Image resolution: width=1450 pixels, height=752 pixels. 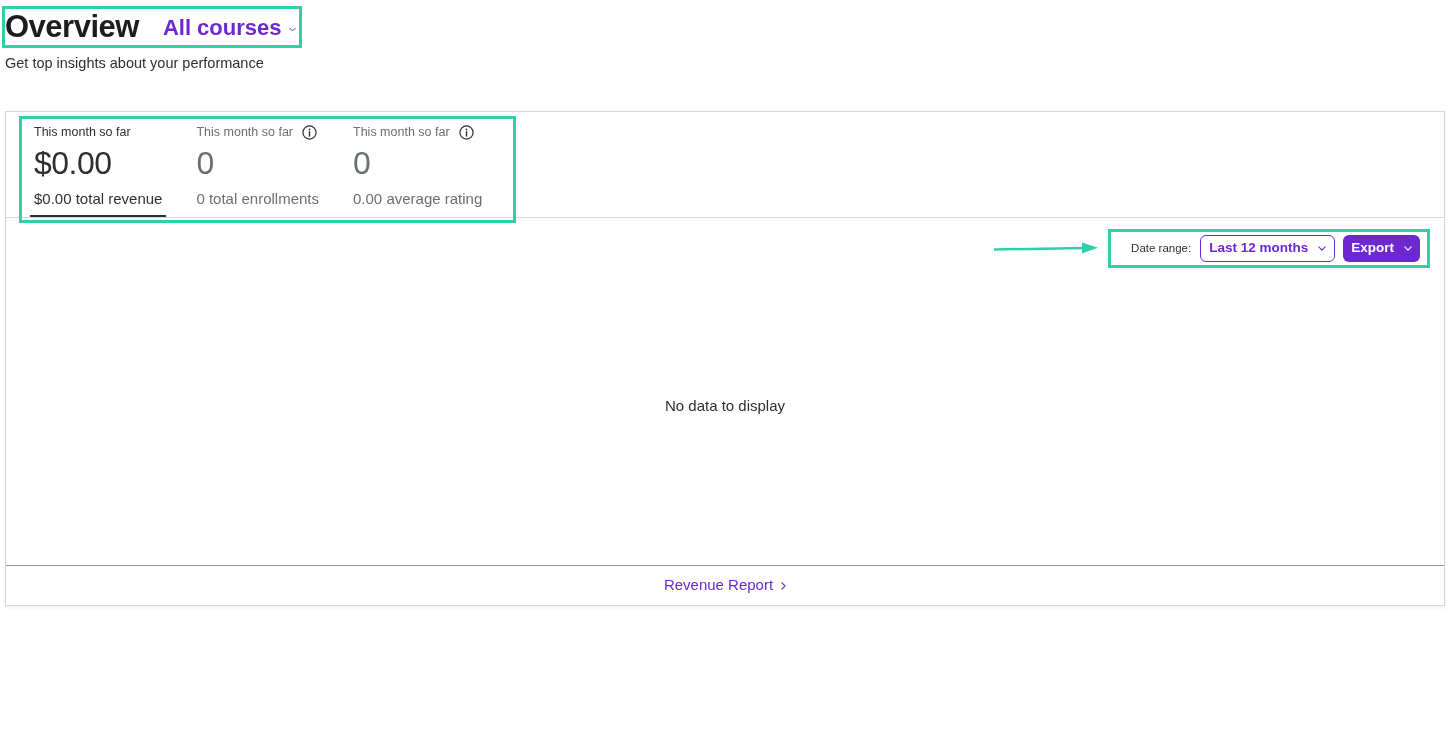 What do you see at coordinates (1381, 248) in the screenshot?
I see `export-button: Export` at bounding box center [1381, 248].